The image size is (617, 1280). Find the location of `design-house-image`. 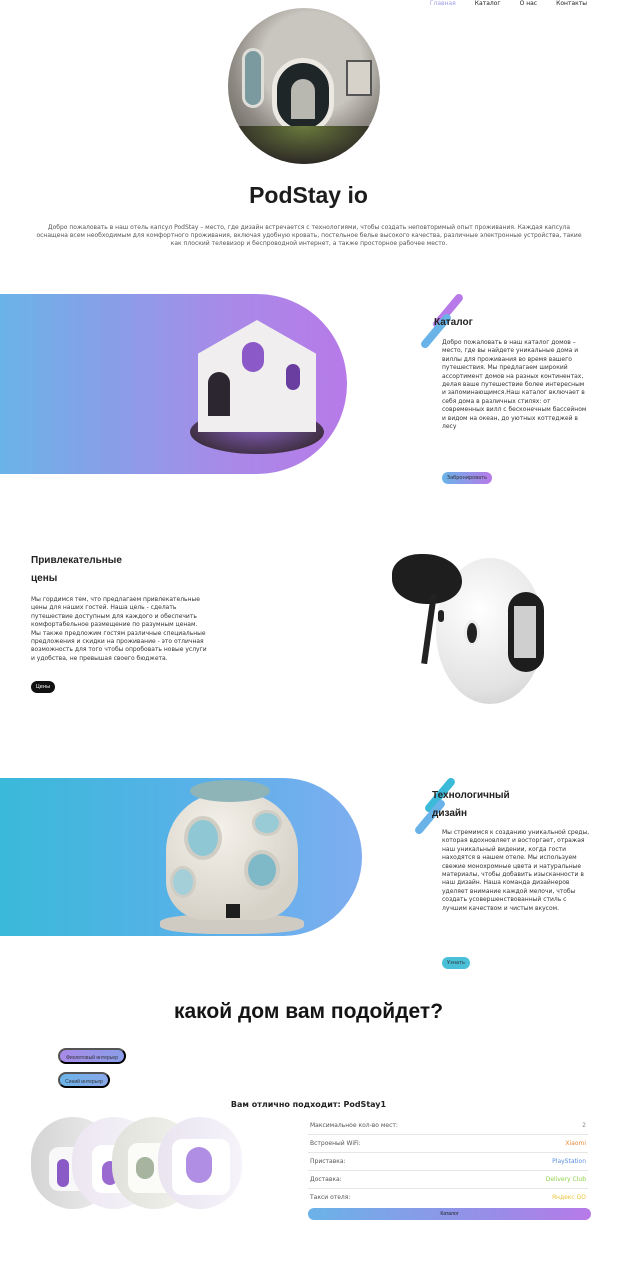

design-house-image is located at coordinates (235, 858).